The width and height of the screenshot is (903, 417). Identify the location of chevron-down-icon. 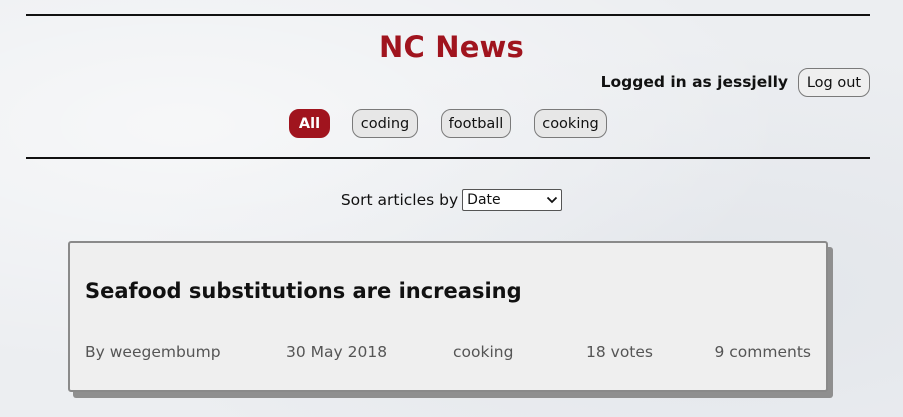
(552, 200).